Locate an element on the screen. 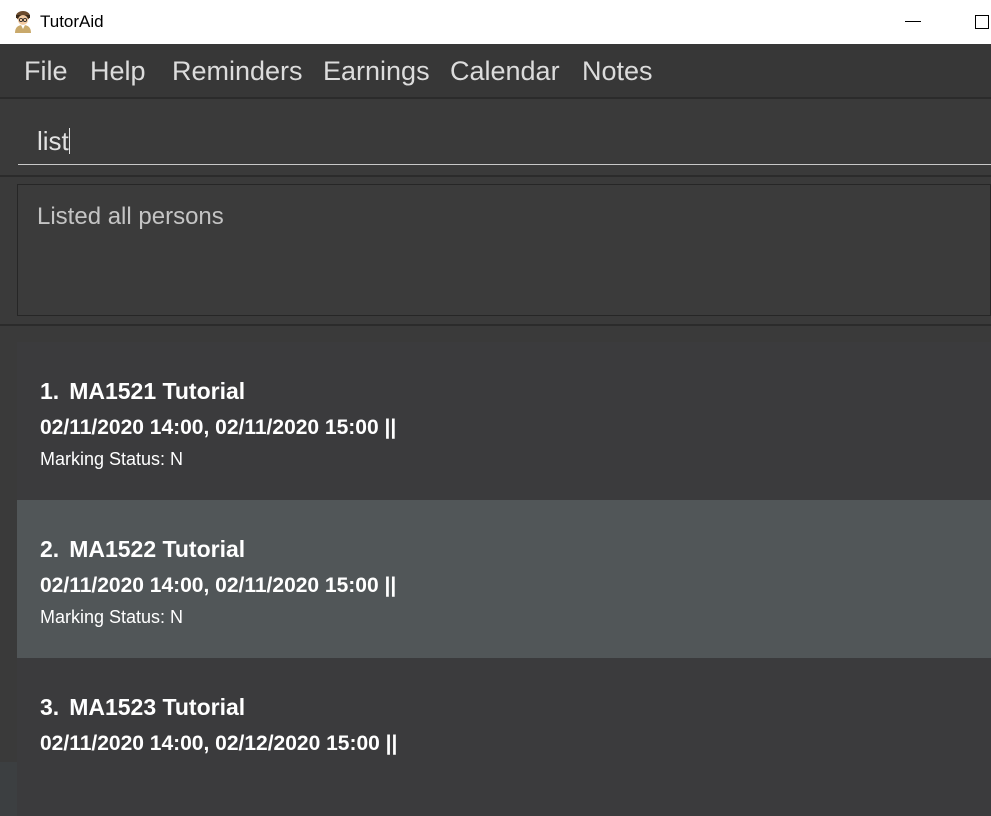 The width and height of the screenshot is (991, 816). title-bar: TutorAid is located at coordinates (495, 22).